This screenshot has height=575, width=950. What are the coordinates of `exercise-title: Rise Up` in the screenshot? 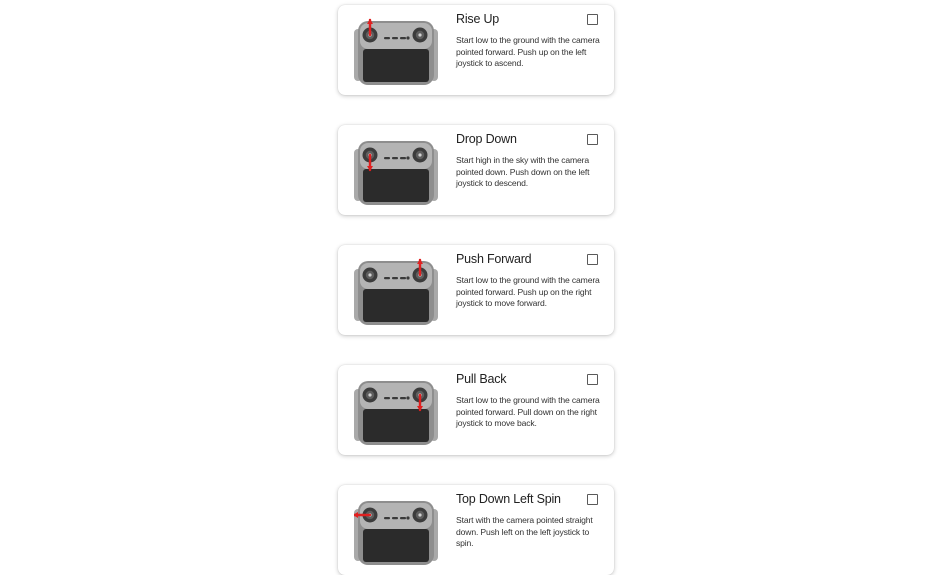 It's located at (478, 19).